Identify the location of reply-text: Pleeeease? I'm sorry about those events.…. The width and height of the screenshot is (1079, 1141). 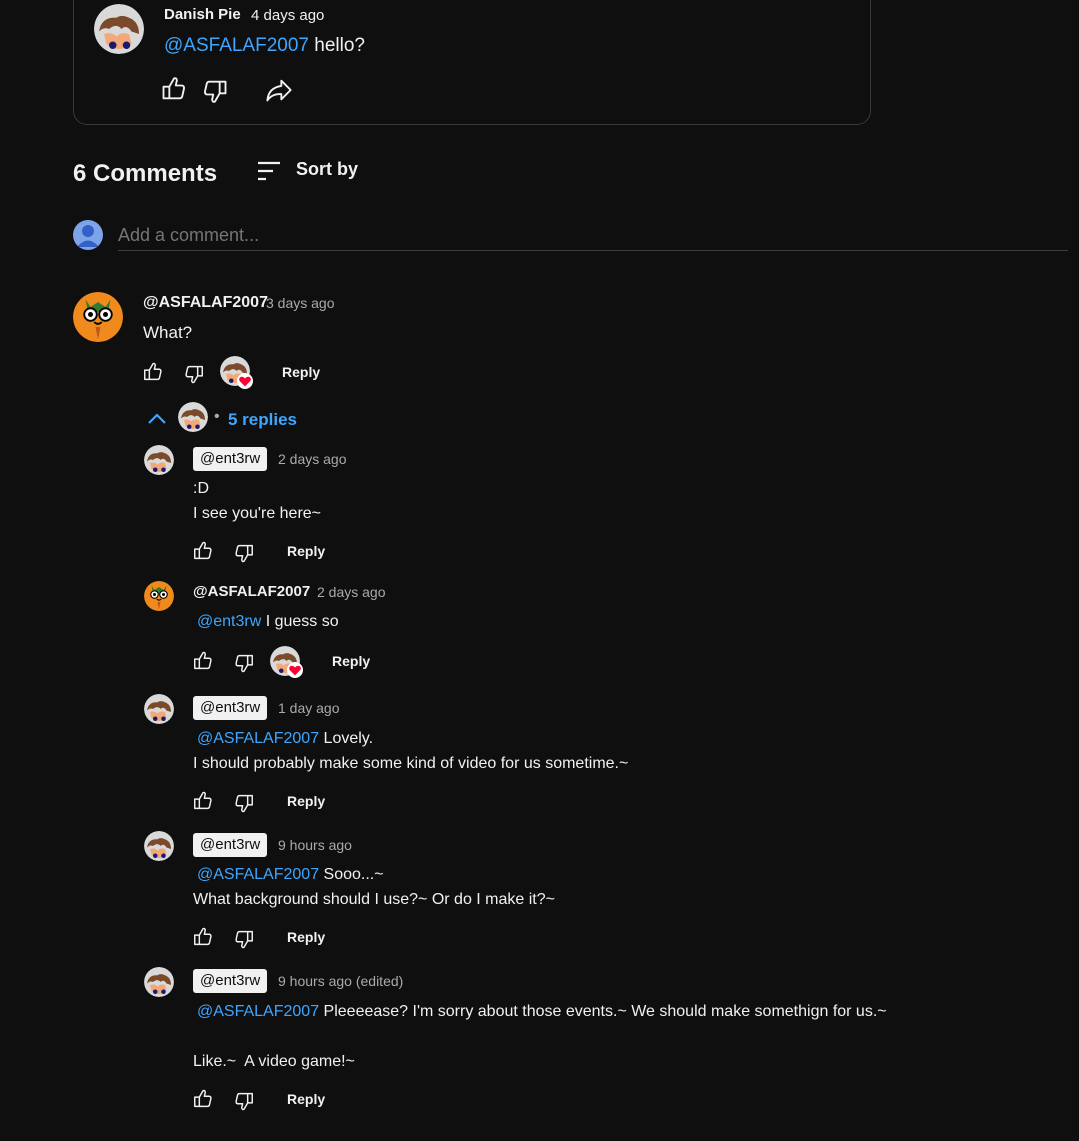
(605, 1011).